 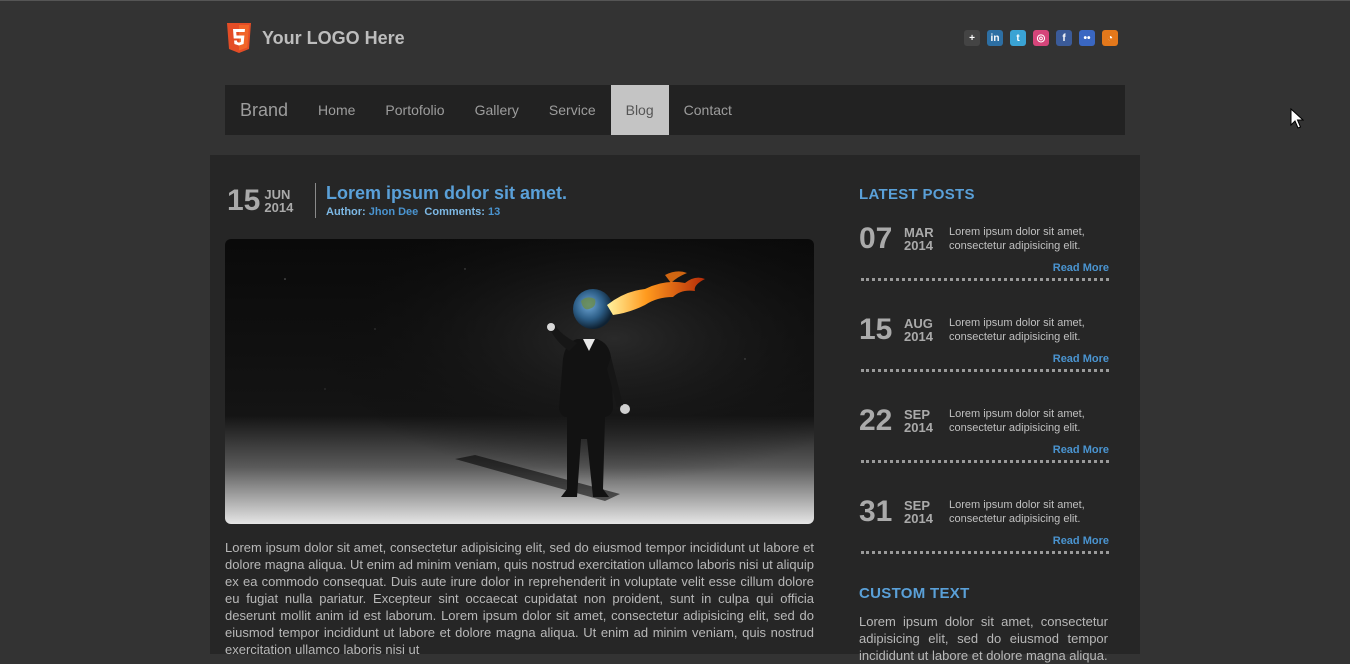 What do you see at coordinates (675, 0) in the screenshot?
I see `top-border` at bounding box center [675, 0].